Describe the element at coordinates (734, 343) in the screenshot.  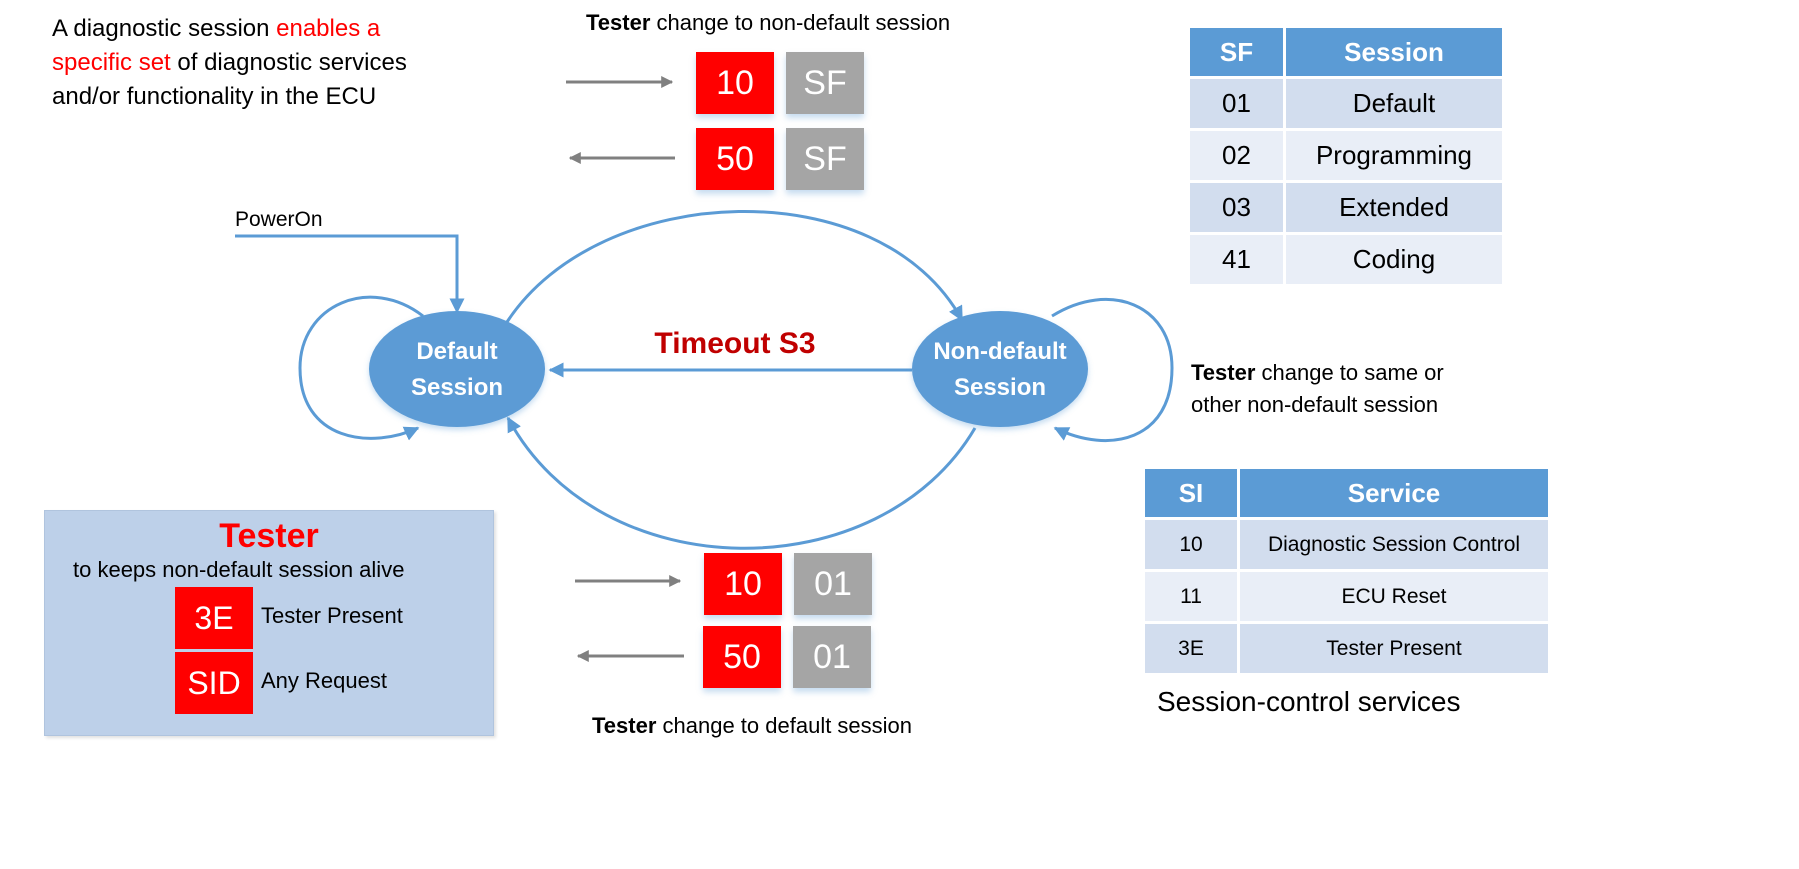
I see `timeout-label: Timeout S3` at that location.